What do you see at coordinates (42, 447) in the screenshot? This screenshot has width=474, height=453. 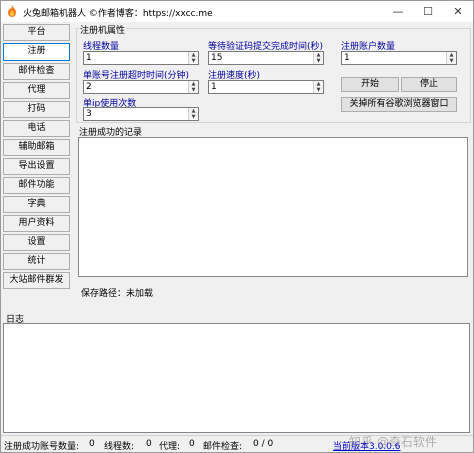 I see `status-success-label: 注册成功账号数量:` at bounding box center [42, 447].